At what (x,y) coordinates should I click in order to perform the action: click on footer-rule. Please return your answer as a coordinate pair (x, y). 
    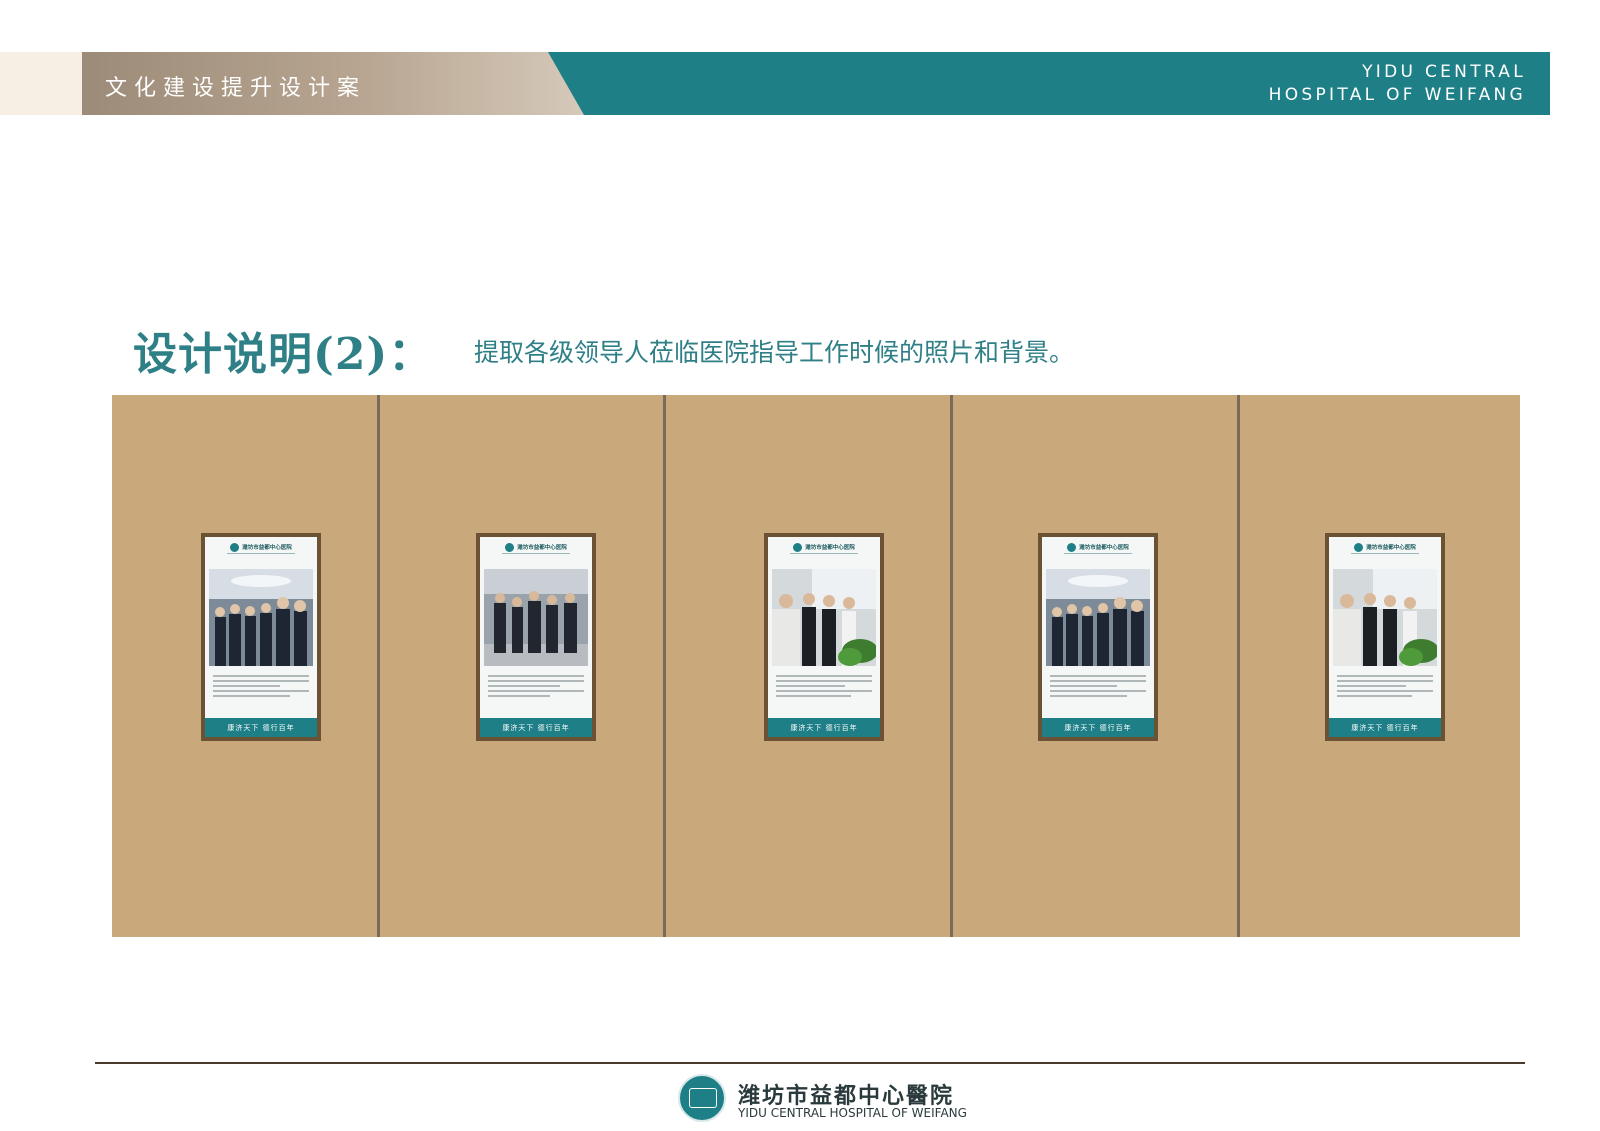
    Looking at the image, I should click on (810, 1063).